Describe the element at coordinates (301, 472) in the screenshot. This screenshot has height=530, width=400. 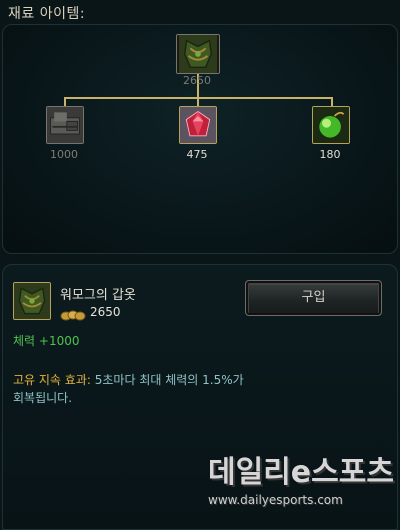
I see `watermark-title: 데일리e스포츠` at that location.